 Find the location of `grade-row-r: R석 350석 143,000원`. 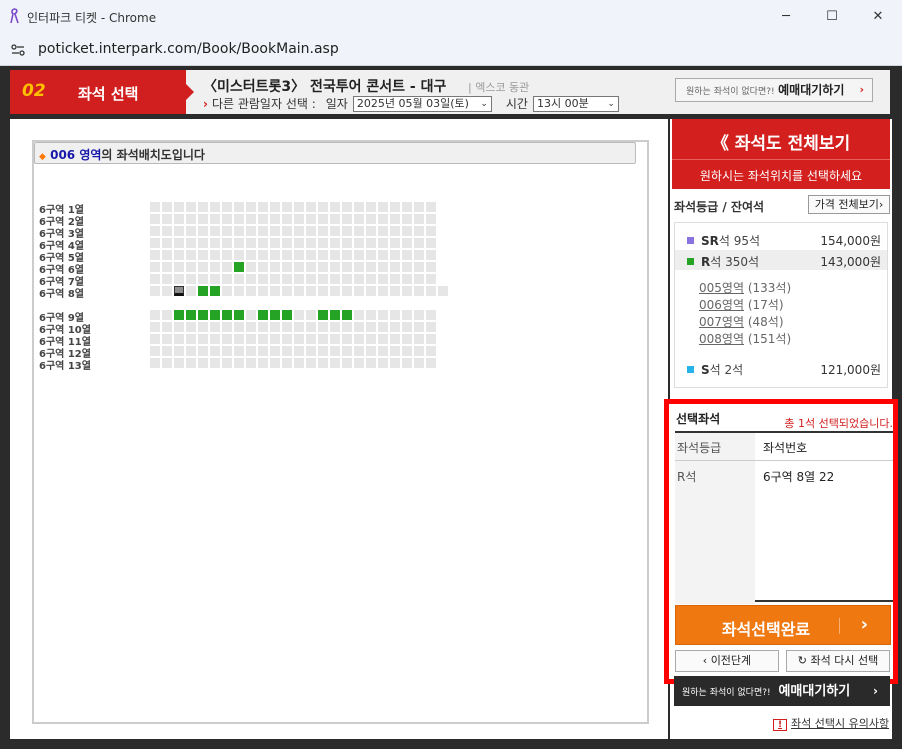

grade-row-r: R석 350석 143,000원 is located at coordinates (781, 260).